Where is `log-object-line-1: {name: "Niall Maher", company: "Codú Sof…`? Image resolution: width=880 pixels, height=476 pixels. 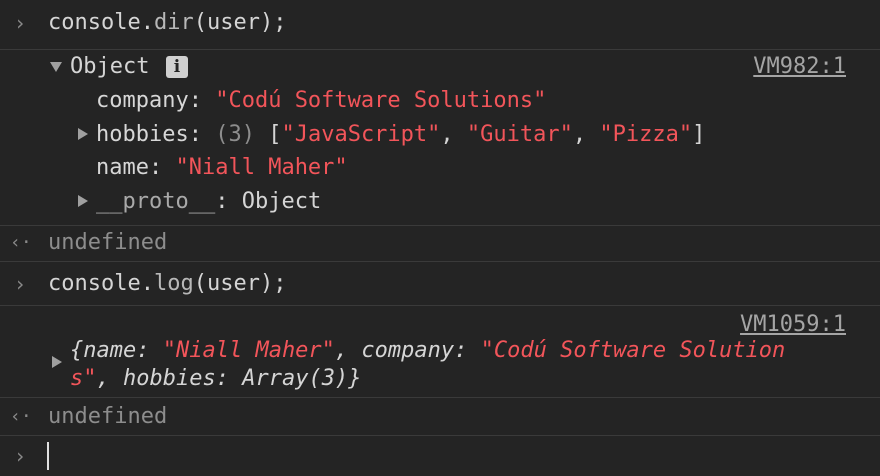 log-object-line-1: {name: "Niall Maher", company: "Codú Sof… is located at coordinates (427, 351).